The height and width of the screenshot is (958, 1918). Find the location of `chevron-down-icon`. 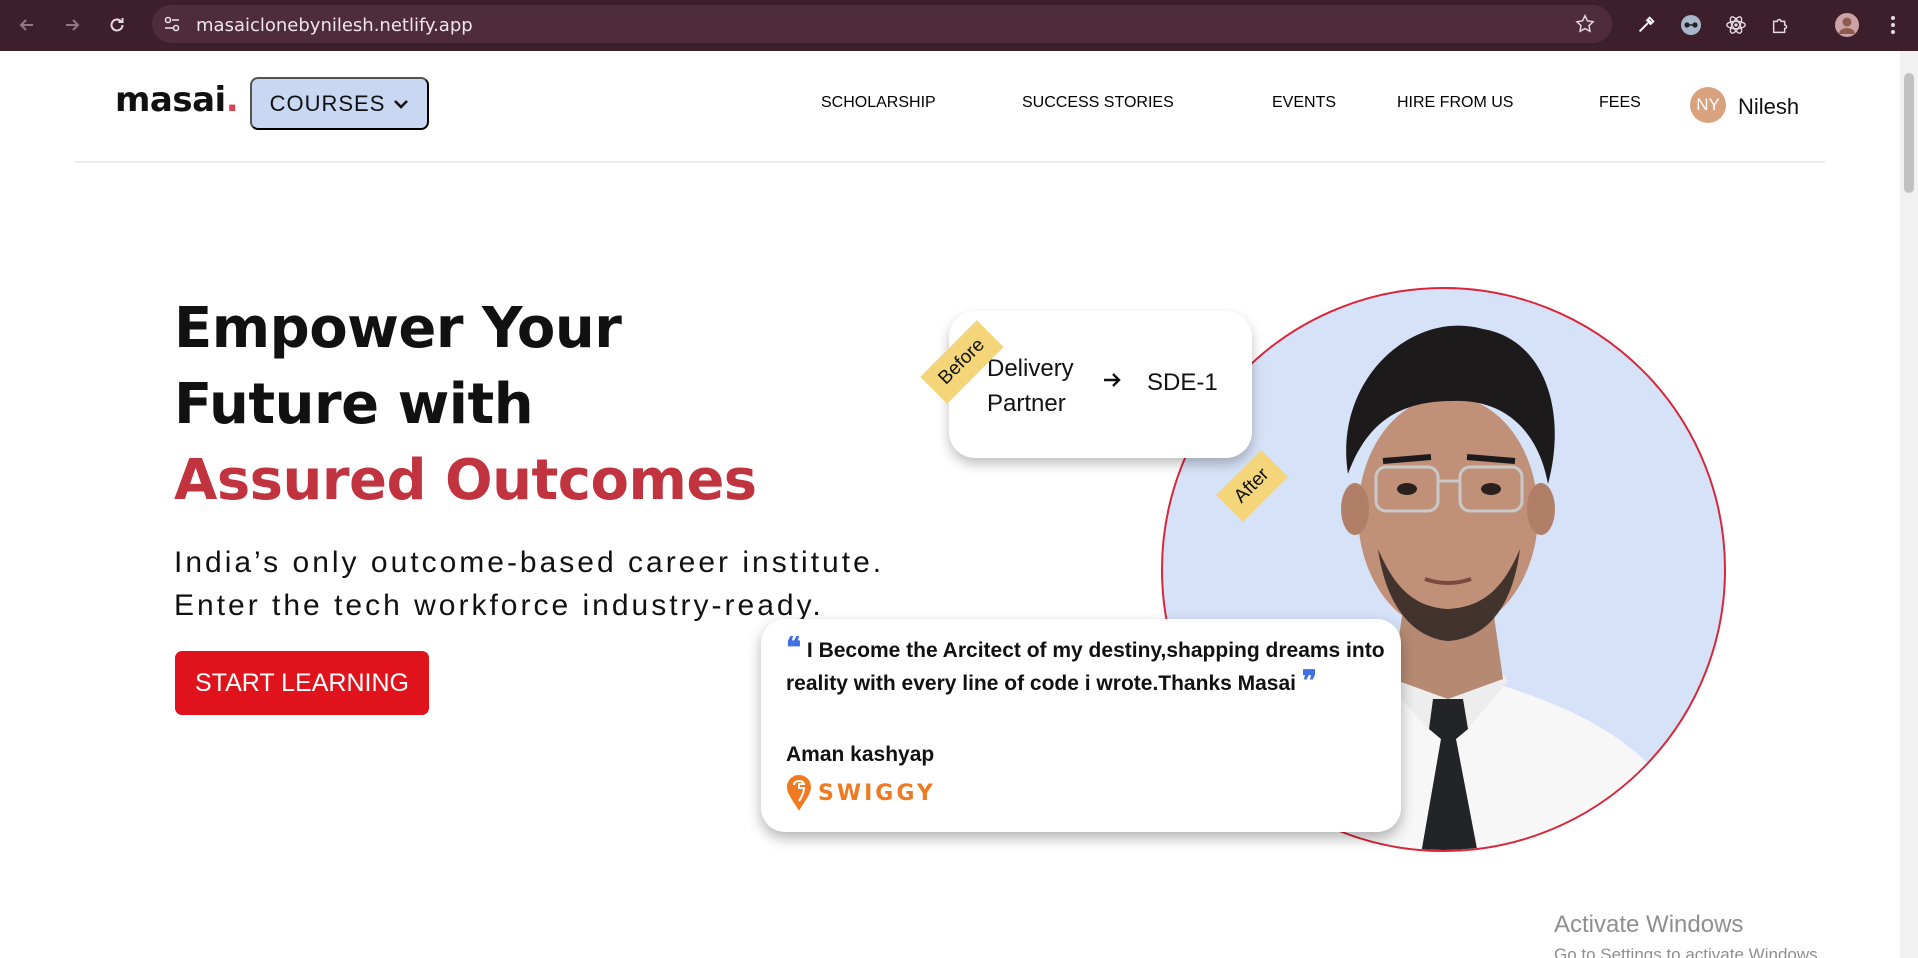

chevron-down-icon is located at coordinates (401, 104).